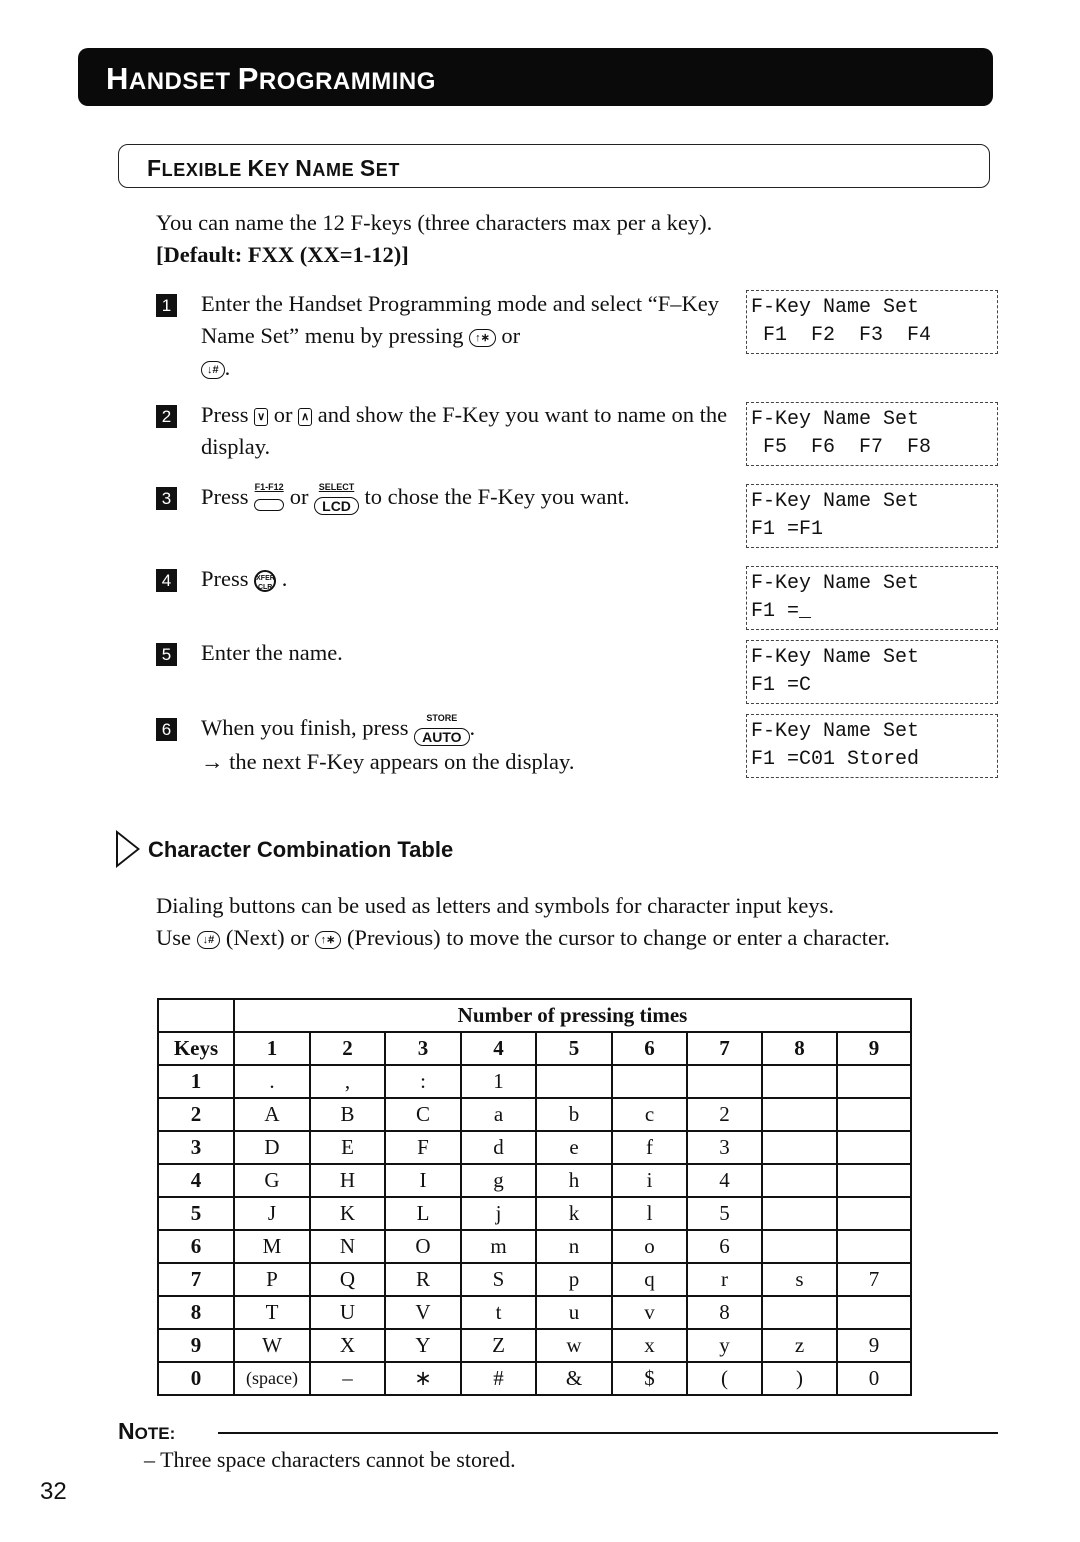 The width and height of the screenshot is (1080, 1542). Describe the element at coordinates (498, 1213) in the screenshot. I see `char-cell: j` at that location.